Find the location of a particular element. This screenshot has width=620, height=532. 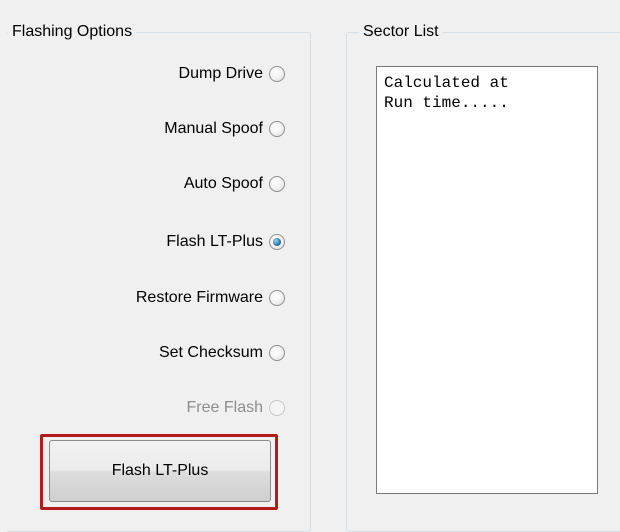

option-manual-spoof: Manual Spoof is located at coordinates (224, 129).